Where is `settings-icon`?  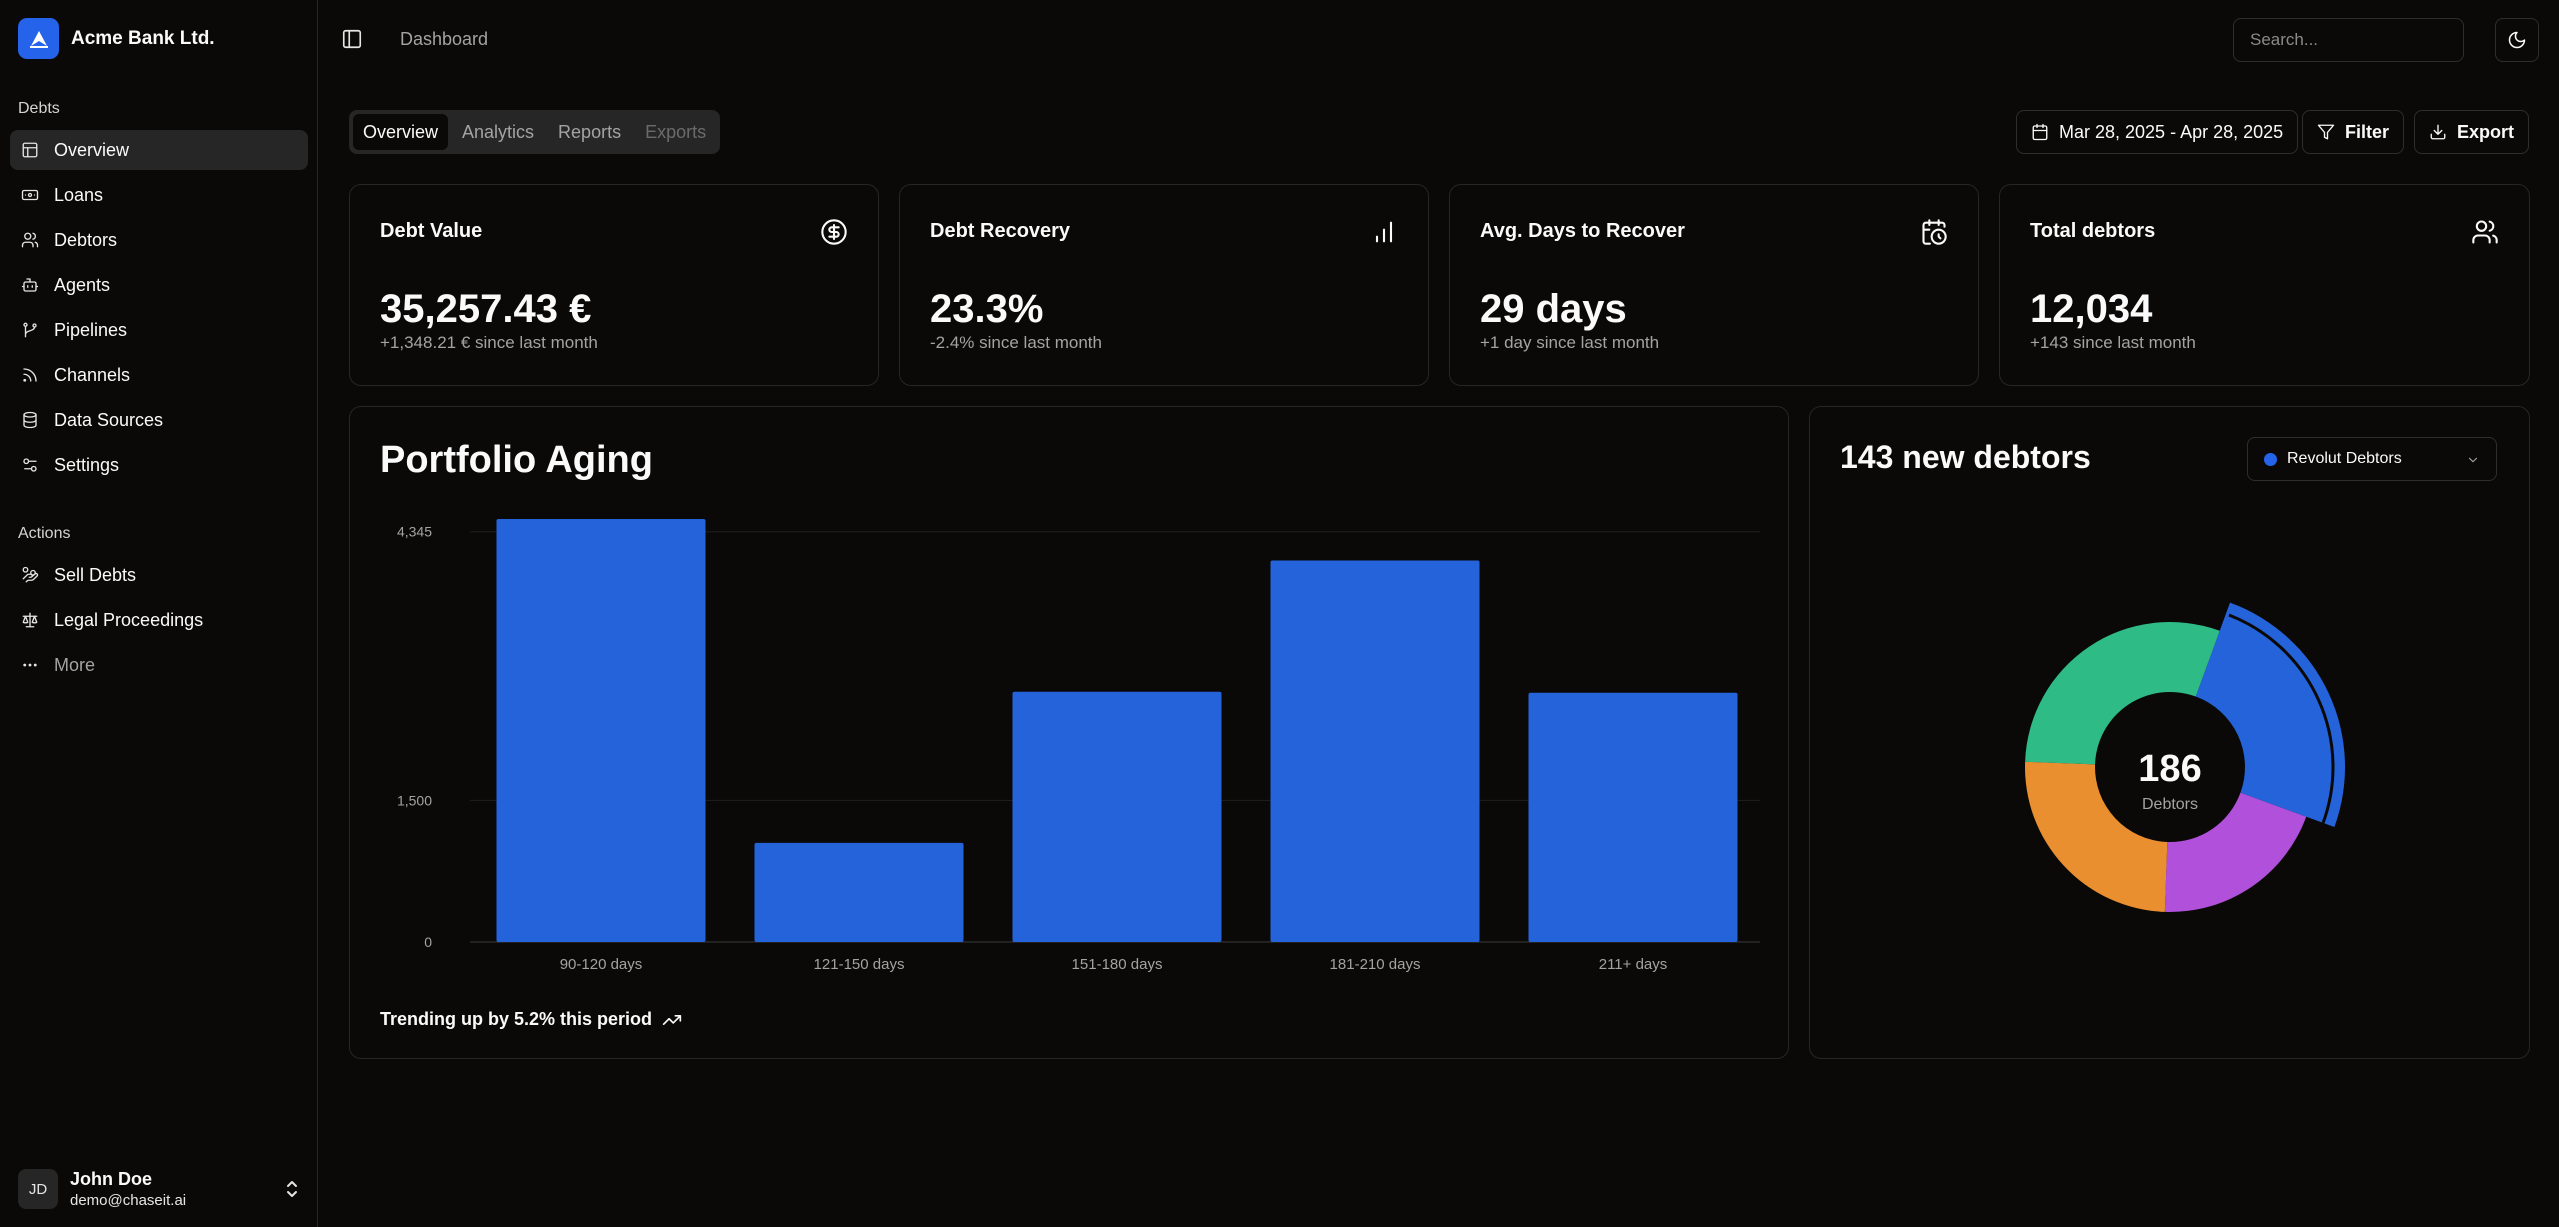 settings-icon is located at coordinates (30, 465).